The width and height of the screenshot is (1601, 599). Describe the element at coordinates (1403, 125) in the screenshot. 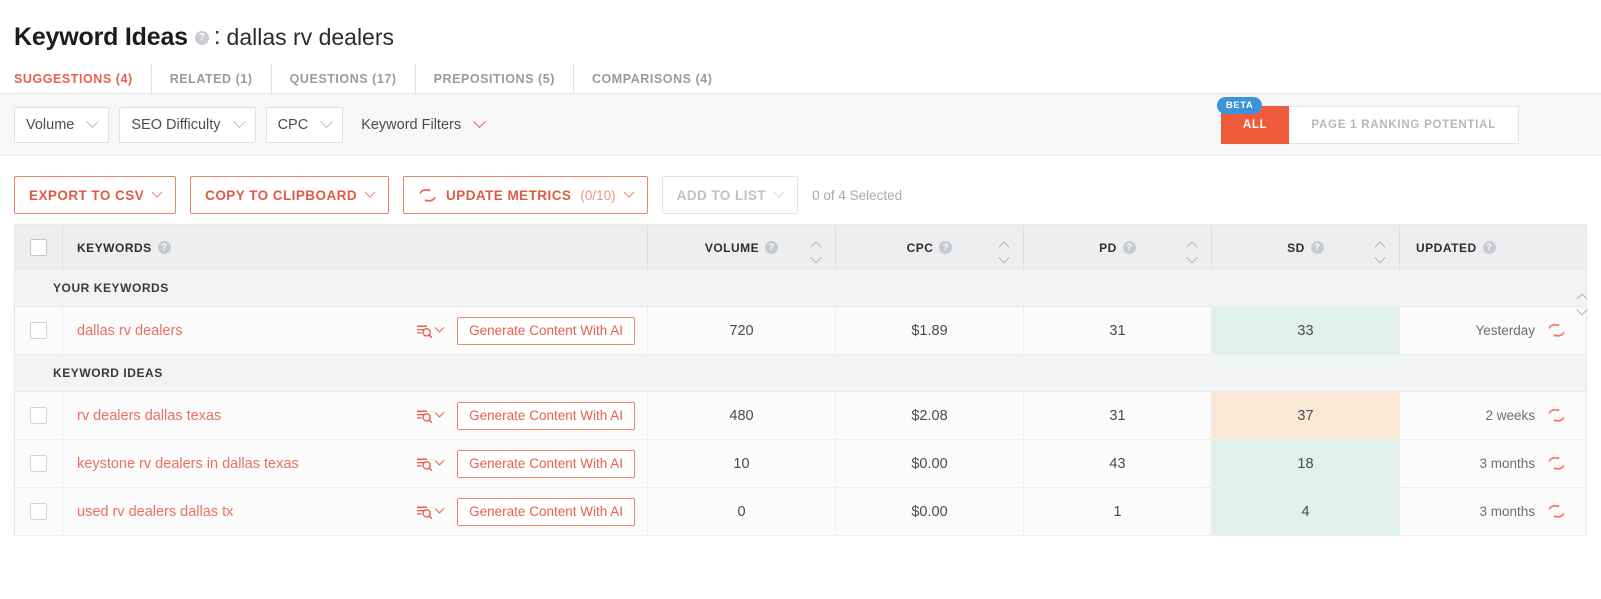

I see `toggle-page-1-ranking-potential: PAGE 1 RANKING POTENTIAL` at that location.